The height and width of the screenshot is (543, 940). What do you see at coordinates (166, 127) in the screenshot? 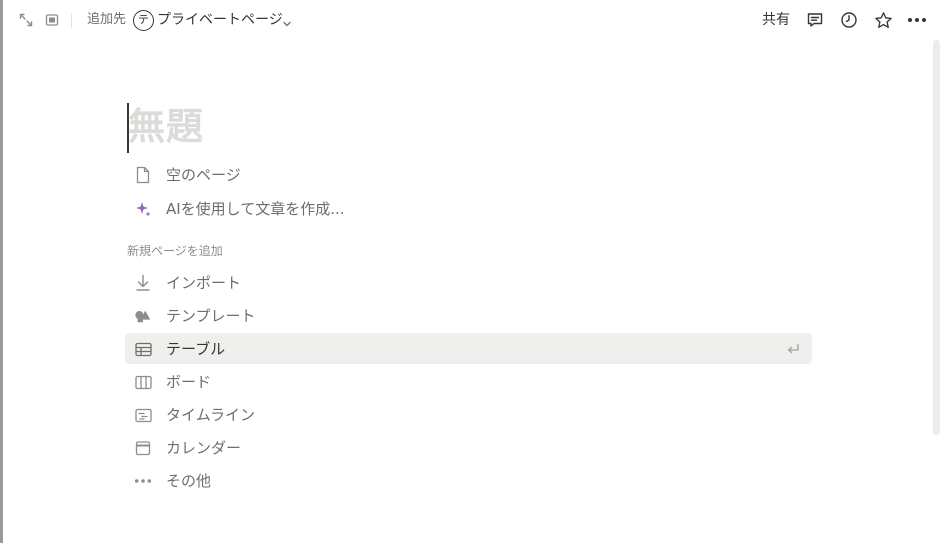
I see `page-title-input: 無題` at bounding box center [166, 127].